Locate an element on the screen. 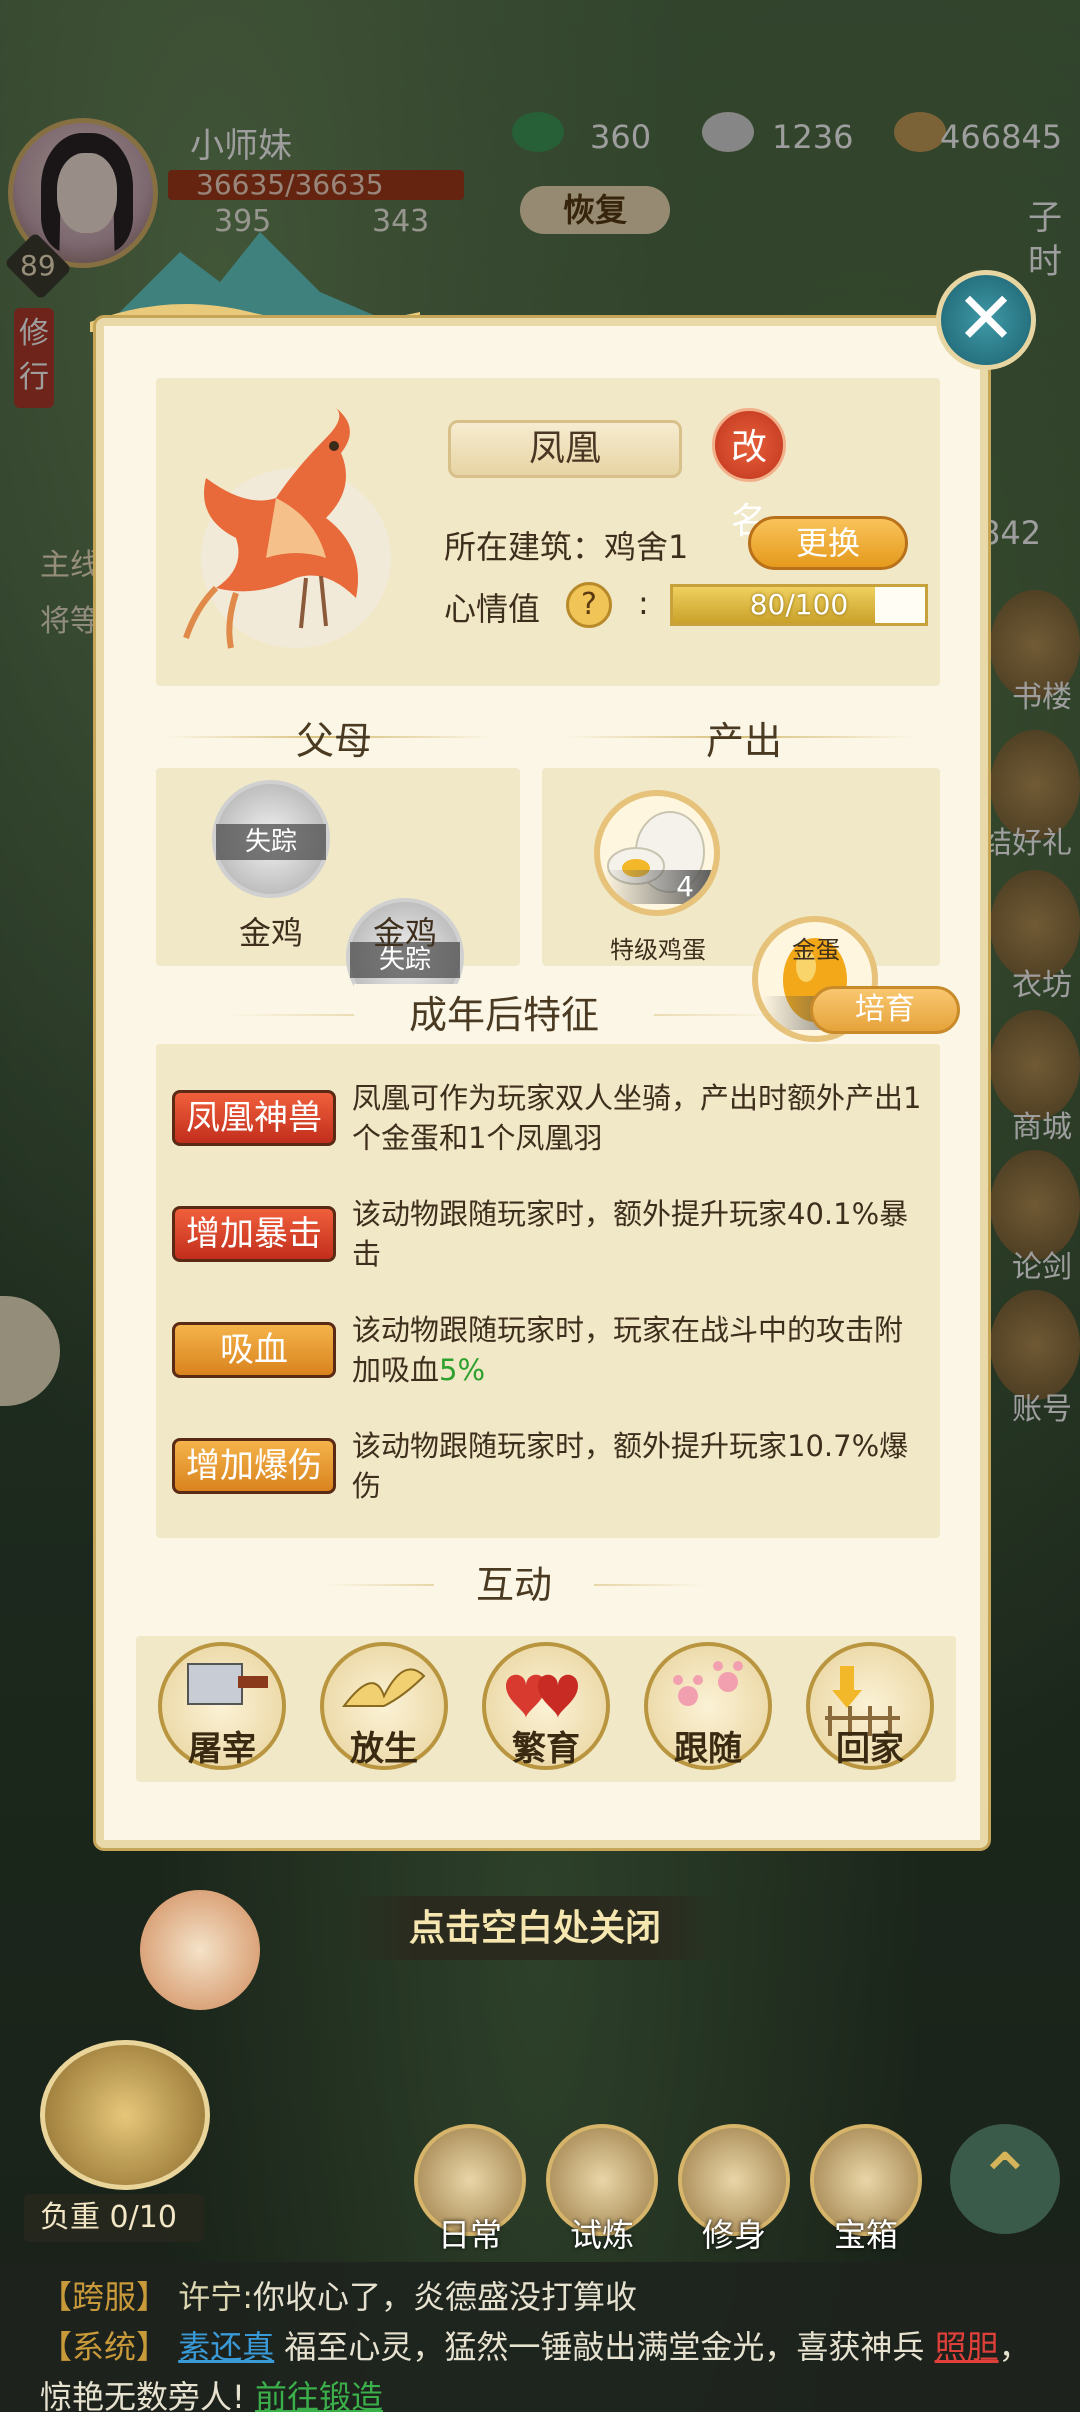 Image resolution: width=1080 pixels, height=2412 pixels. cultivate-button: 培育 is located at coordinates (885, 1010).